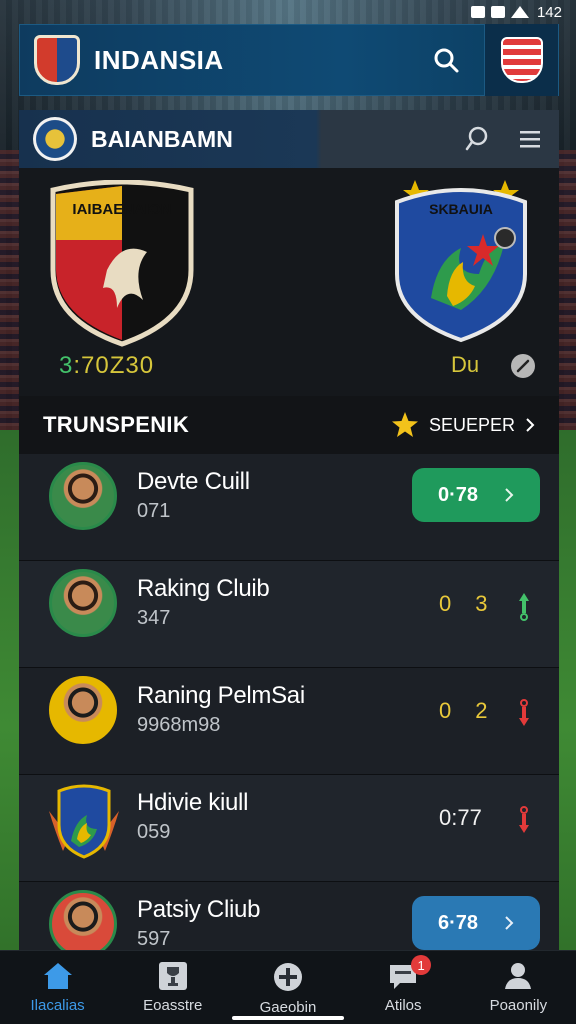 This screenshot has width=576, height=1024. What do you see at coordinates (458, 494) in the screenshot?
I see `odds-value: 0·78` at bounding box center [458, 494].